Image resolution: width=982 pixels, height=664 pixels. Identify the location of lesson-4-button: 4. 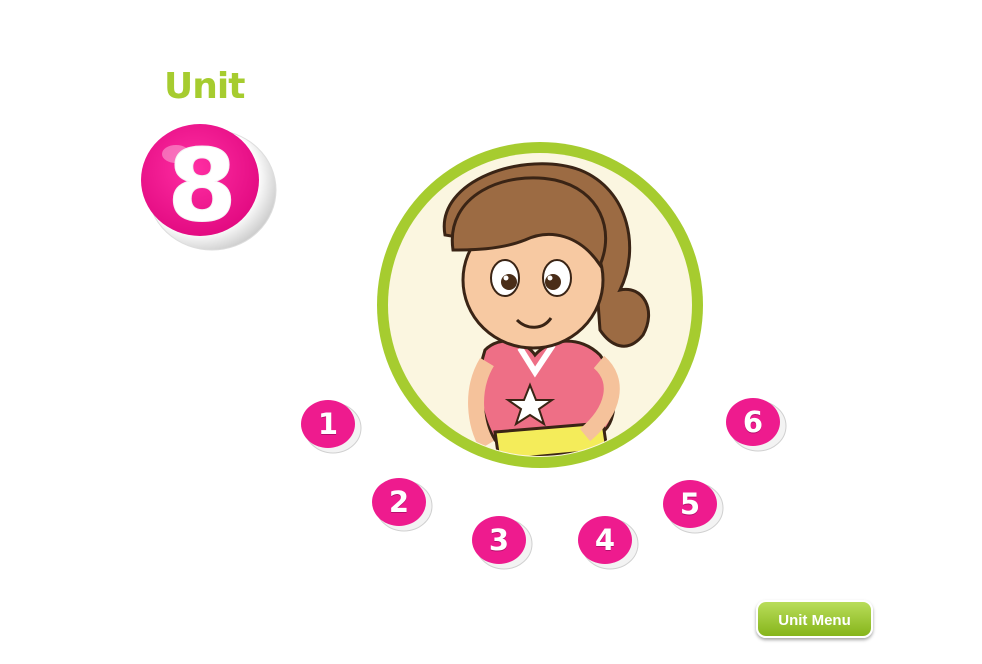
(608, 542).